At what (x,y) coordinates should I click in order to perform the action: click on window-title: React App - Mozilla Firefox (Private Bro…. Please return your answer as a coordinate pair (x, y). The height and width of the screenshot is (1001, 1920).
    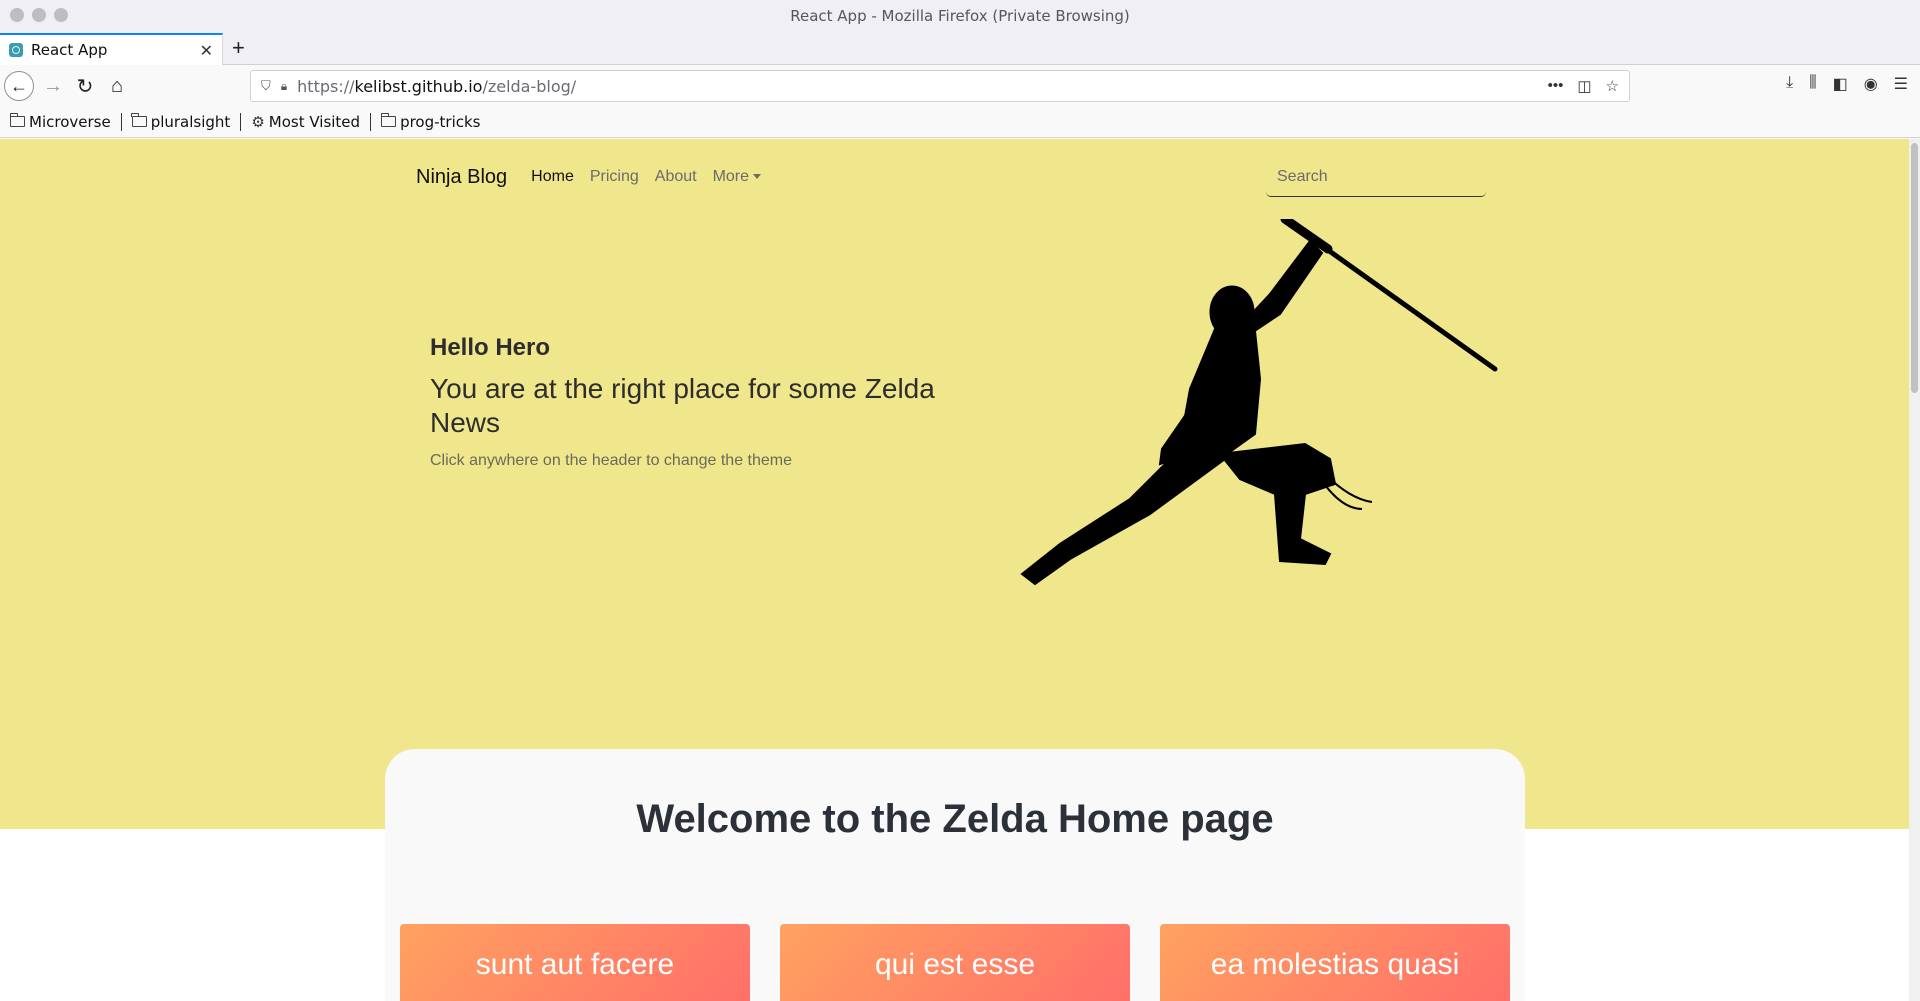
    Looking at the image, I should click on (960, 16).